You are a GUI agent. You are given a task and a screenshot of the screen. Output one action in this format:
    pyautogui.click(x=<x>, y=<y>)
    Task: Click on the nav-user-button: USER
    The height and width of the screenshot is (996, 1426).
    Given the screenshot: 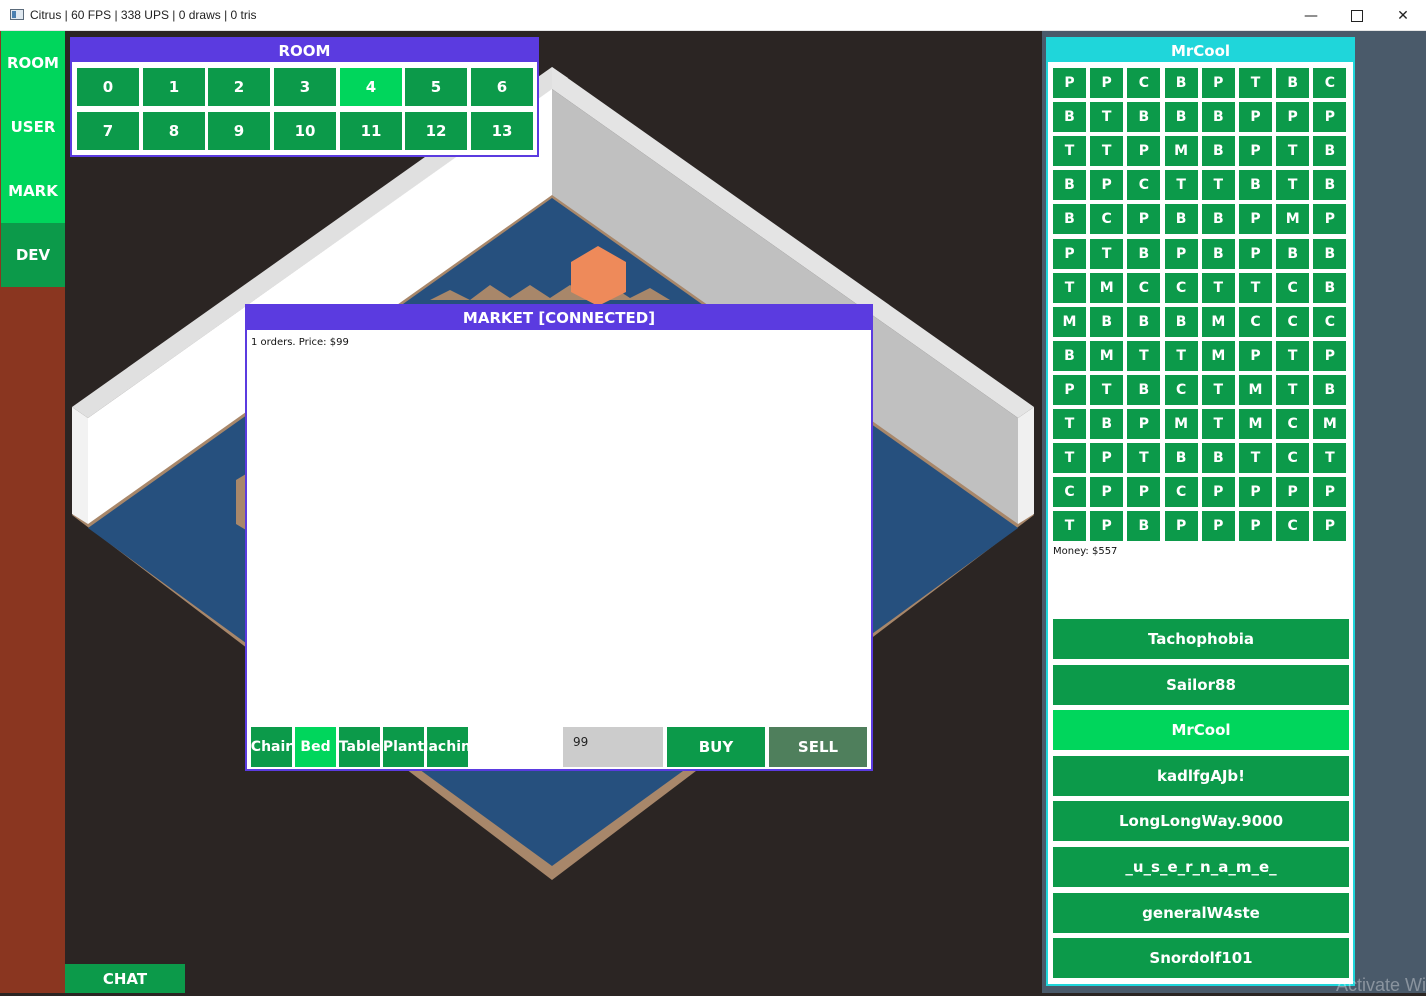 What is the action you would take?
    pyautogui.click(x=33, y=127)
    